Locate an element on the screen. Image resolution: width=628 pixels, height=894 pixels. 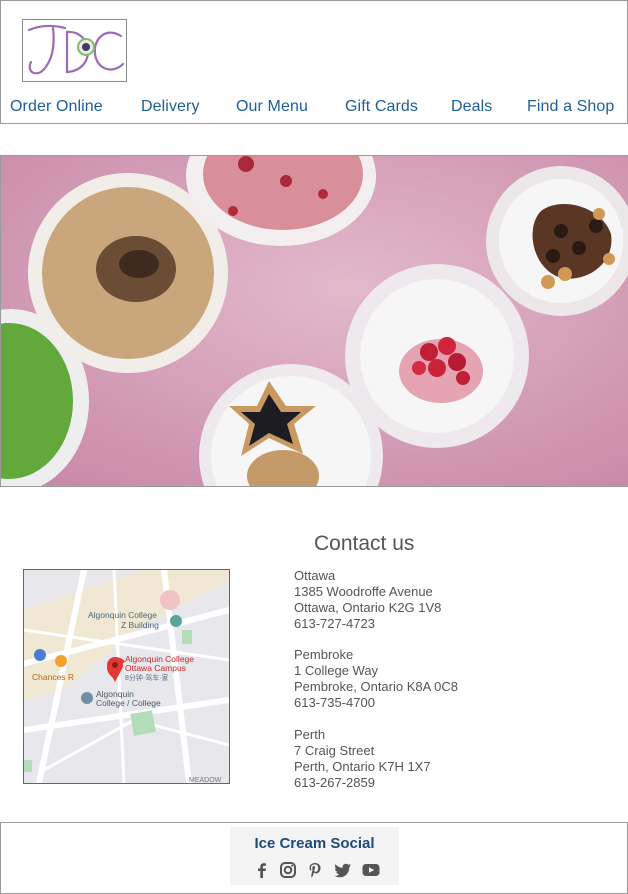
social-icons is located at coordinates (322, 870).